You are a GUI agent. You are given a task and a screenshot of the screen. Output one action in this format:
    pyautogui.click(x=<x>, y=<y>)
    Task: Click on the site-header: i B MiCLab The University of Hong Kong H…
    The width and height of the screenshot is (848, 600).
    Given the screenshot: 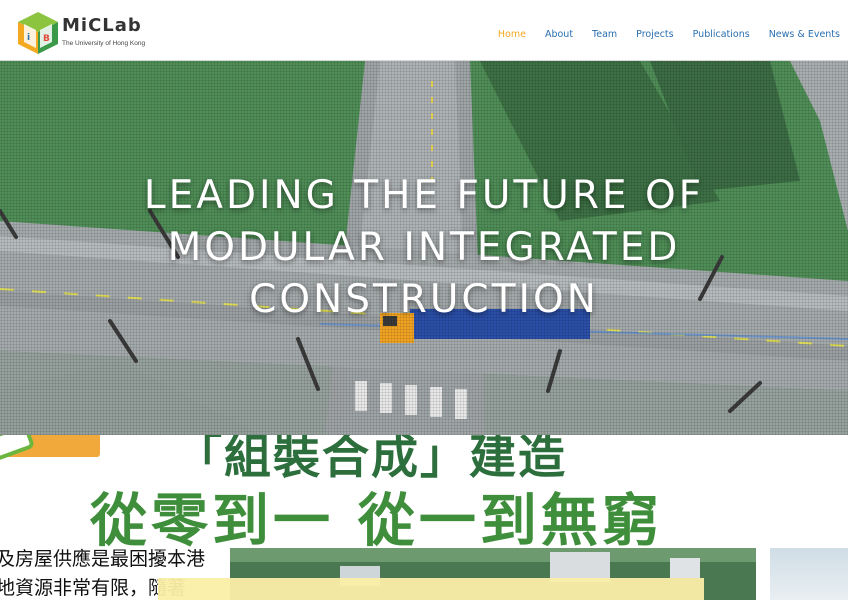 What is the action you would take?
    pyautogui.click(x=424, y=30)
    